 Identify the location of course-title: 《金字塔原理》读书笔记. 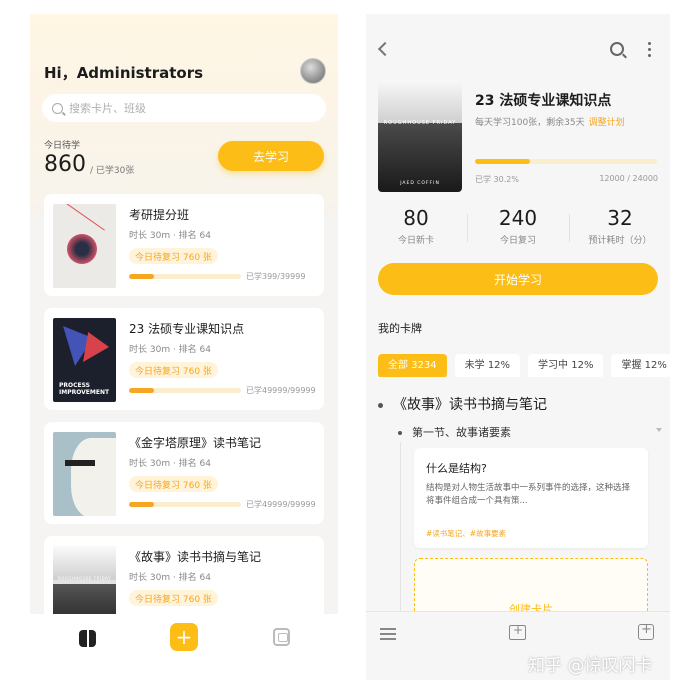
(195, 443).